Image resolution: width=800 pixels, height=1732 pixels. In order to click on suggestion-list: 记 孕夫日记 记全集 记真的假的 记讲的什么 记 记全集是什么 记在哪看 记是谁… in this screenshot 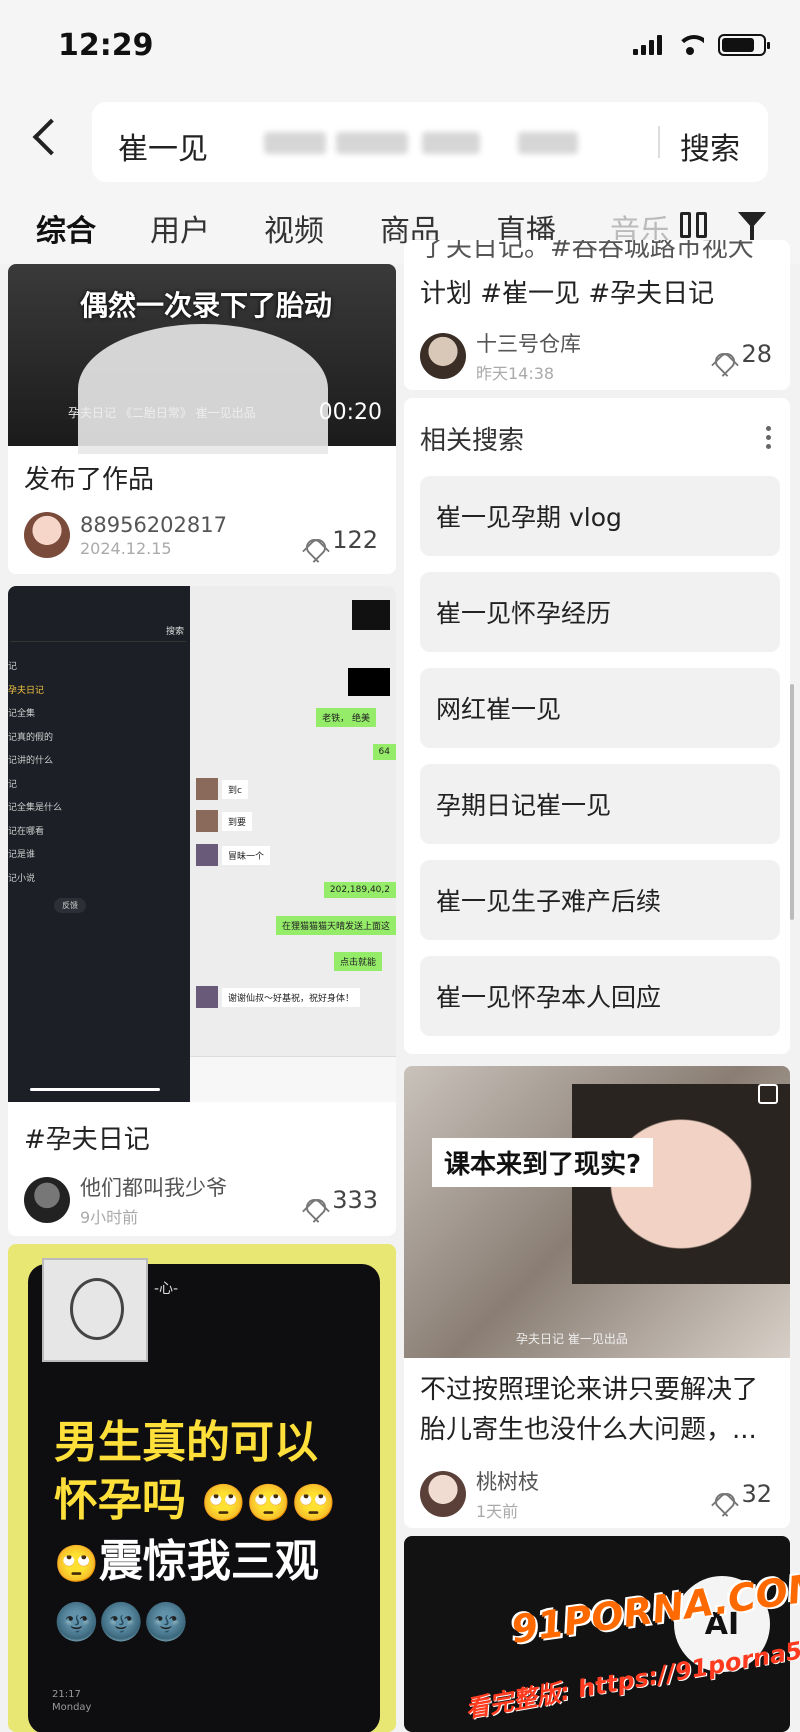, I will do `click(35, 773)`.